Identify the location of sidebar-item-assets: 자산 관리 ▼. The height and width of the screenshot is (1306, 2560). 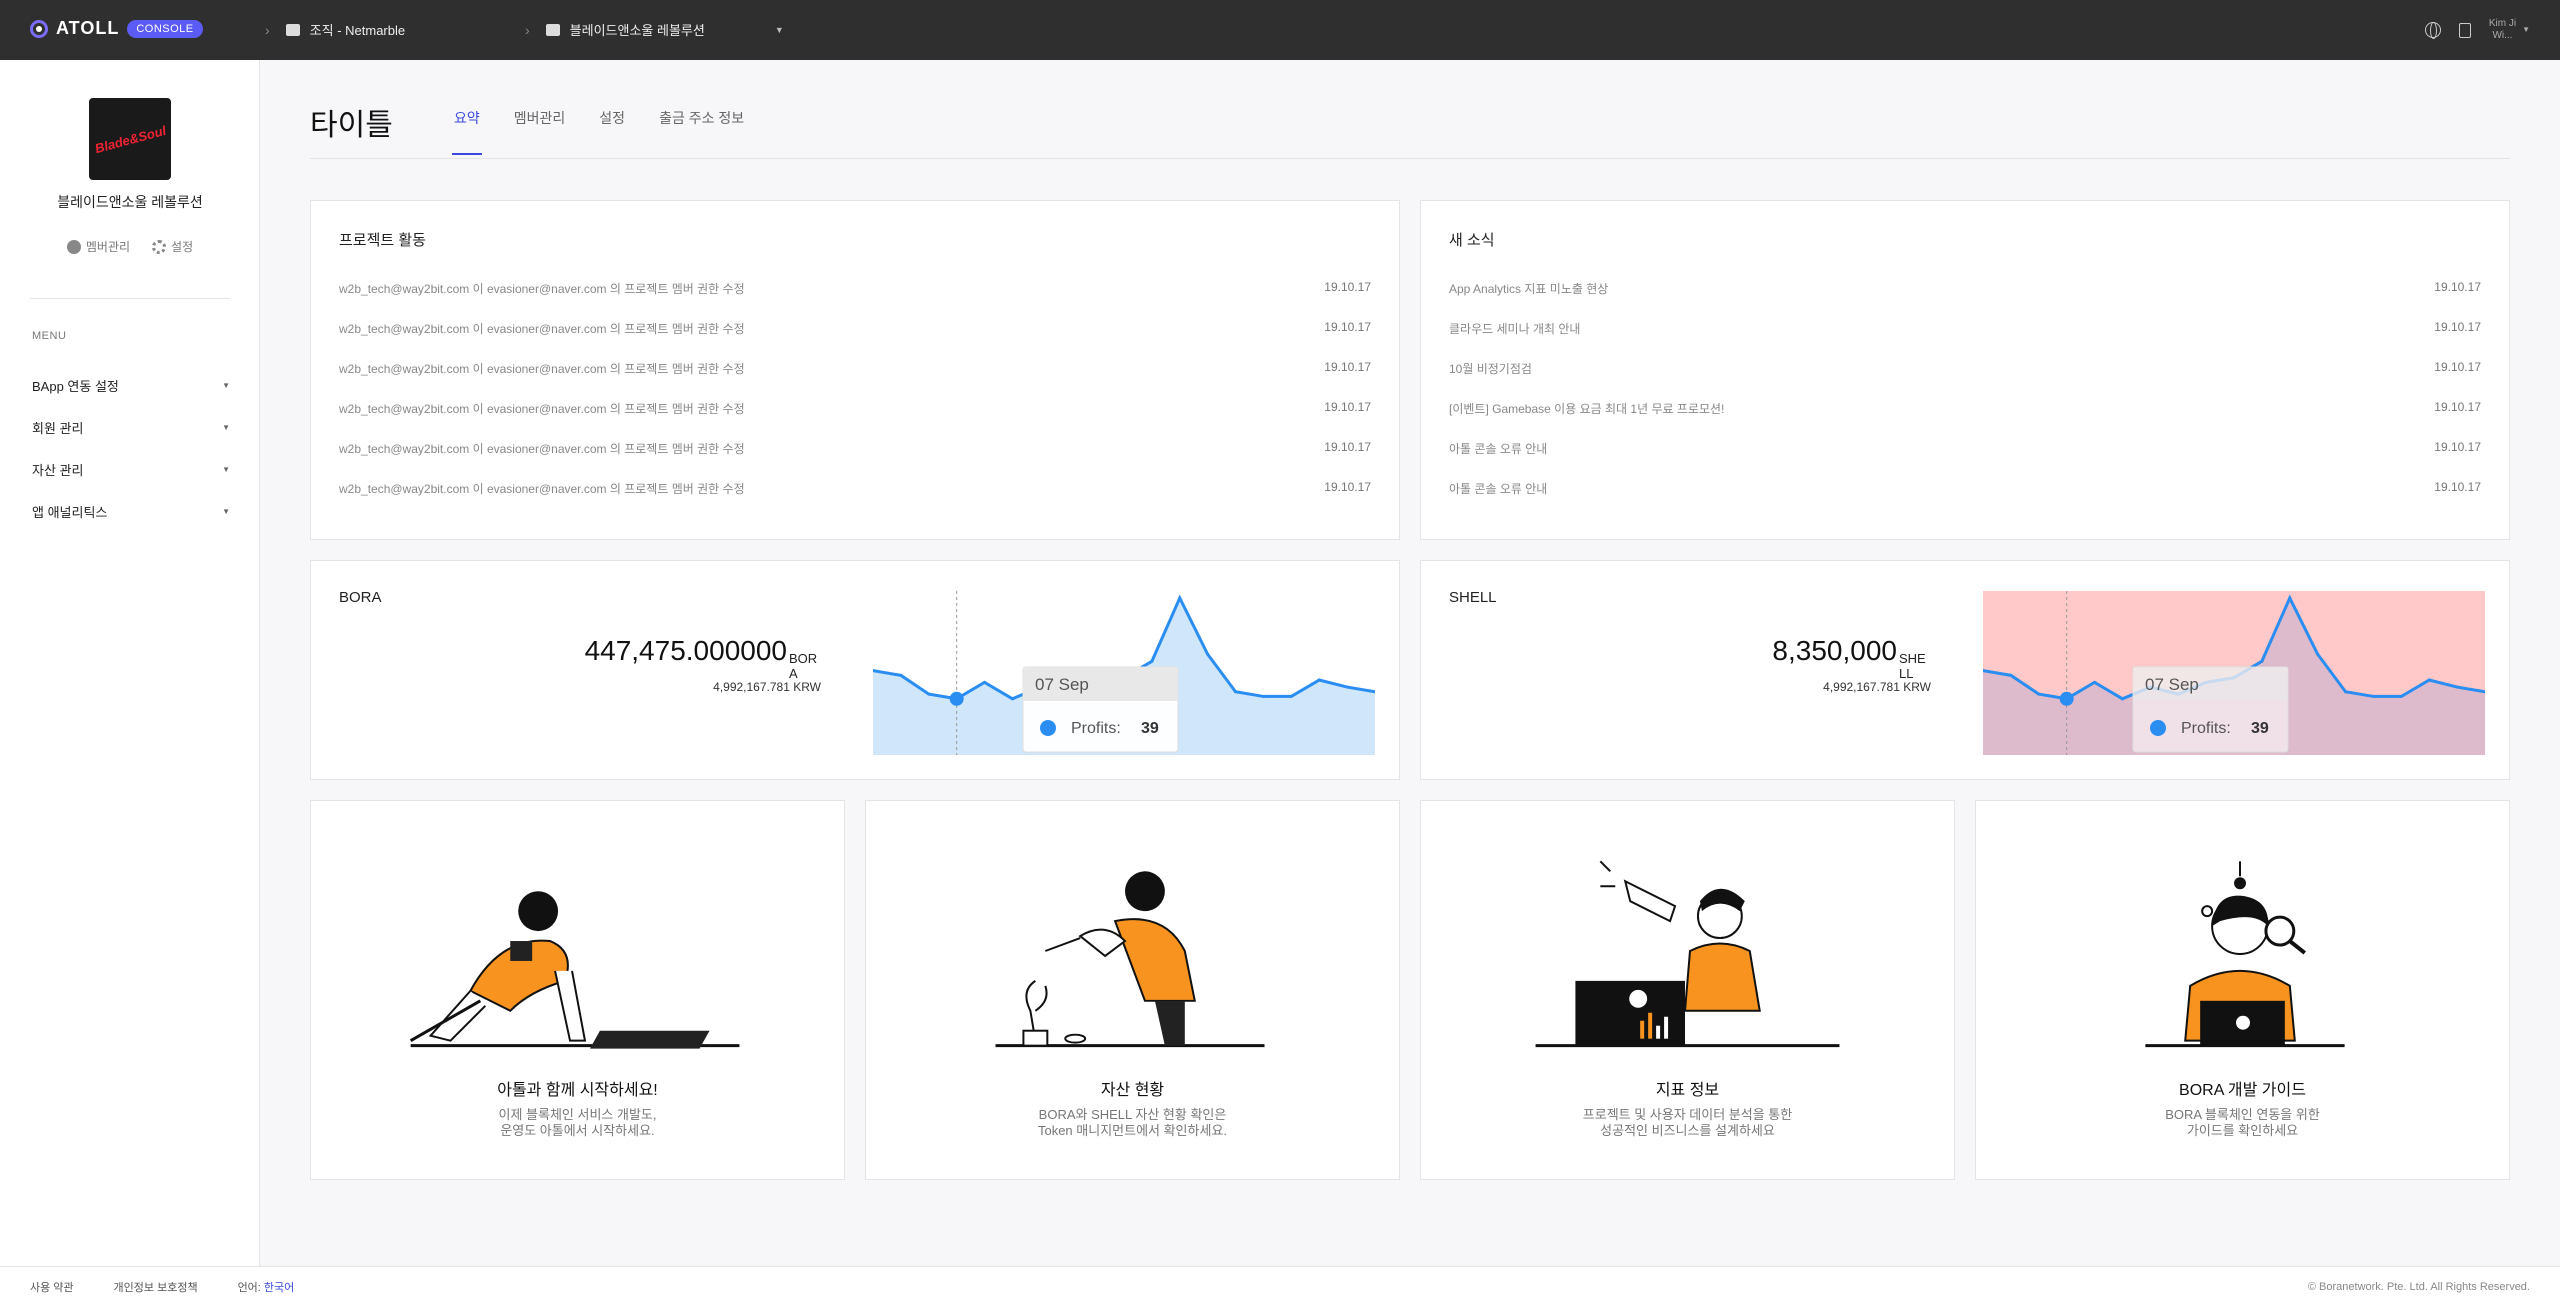
(131, 469).